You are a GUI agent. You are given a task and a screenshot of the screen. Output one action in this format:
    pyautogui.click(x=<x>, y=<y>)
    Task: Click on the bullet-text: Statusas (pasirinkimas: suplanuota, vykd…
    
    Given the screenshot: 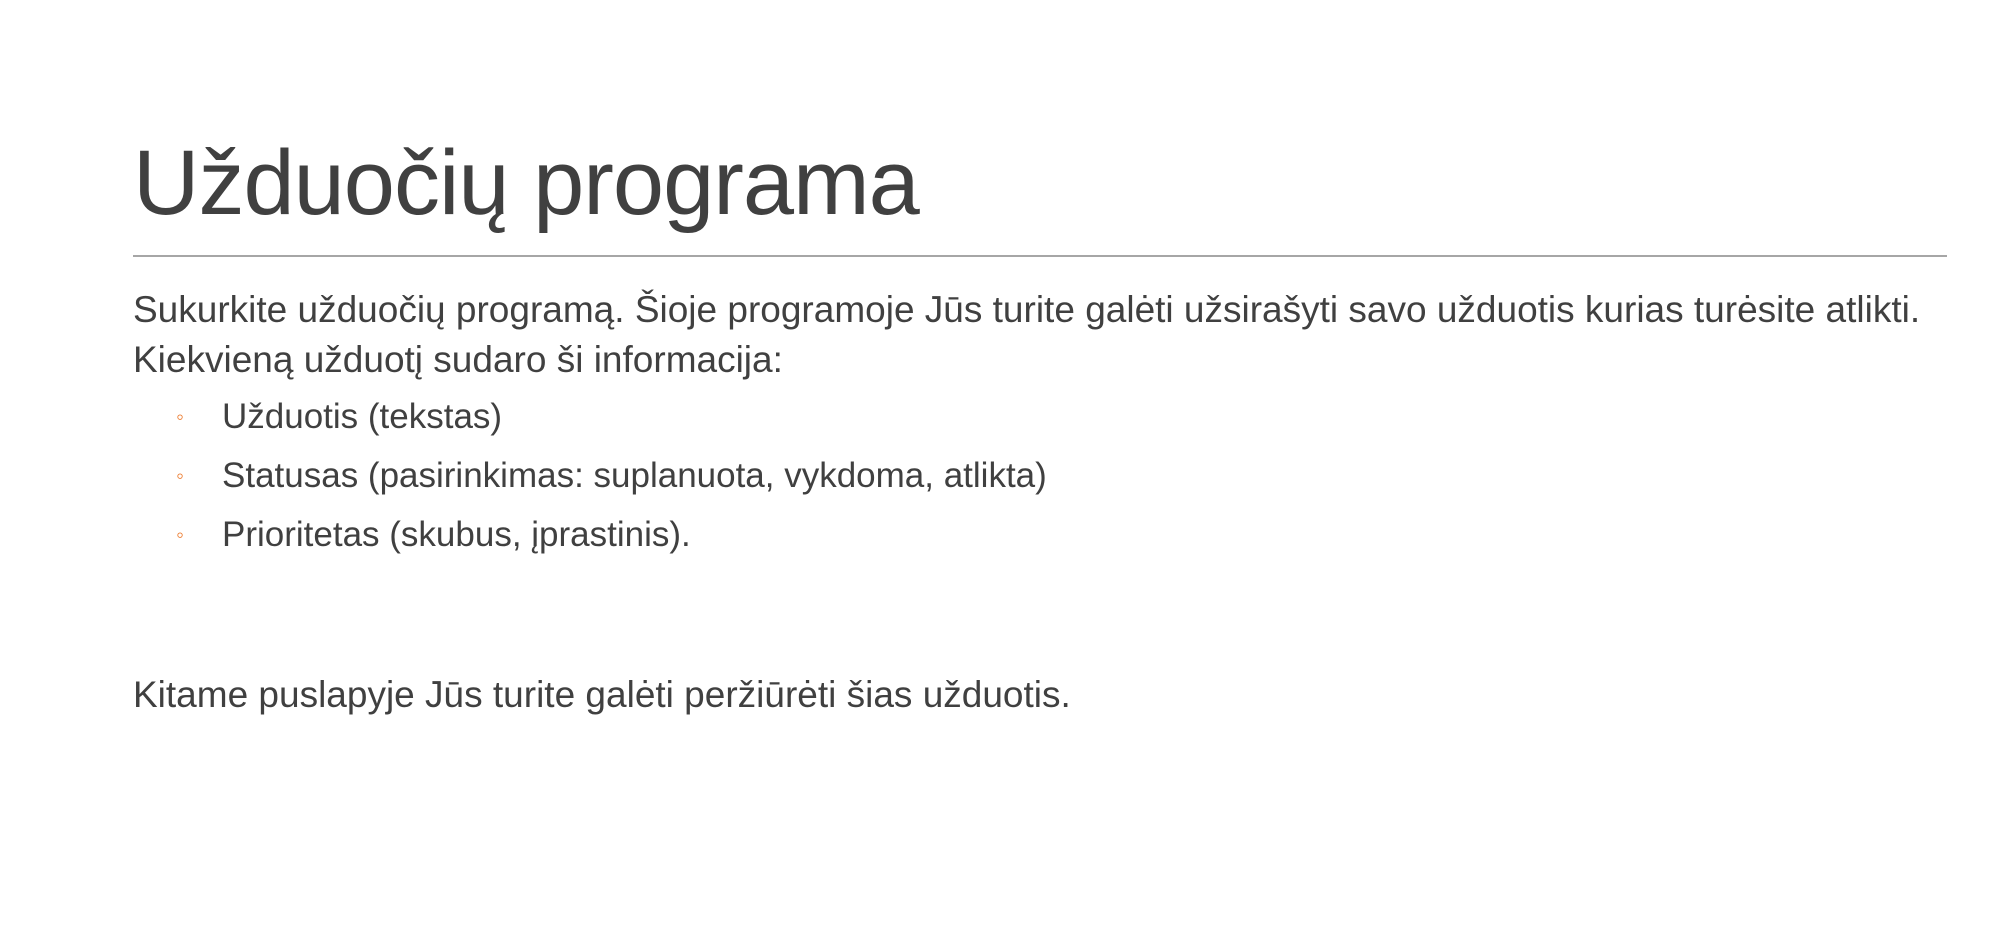 What is the action you would take?
    pyautogui.click(x=634, y=475)
    